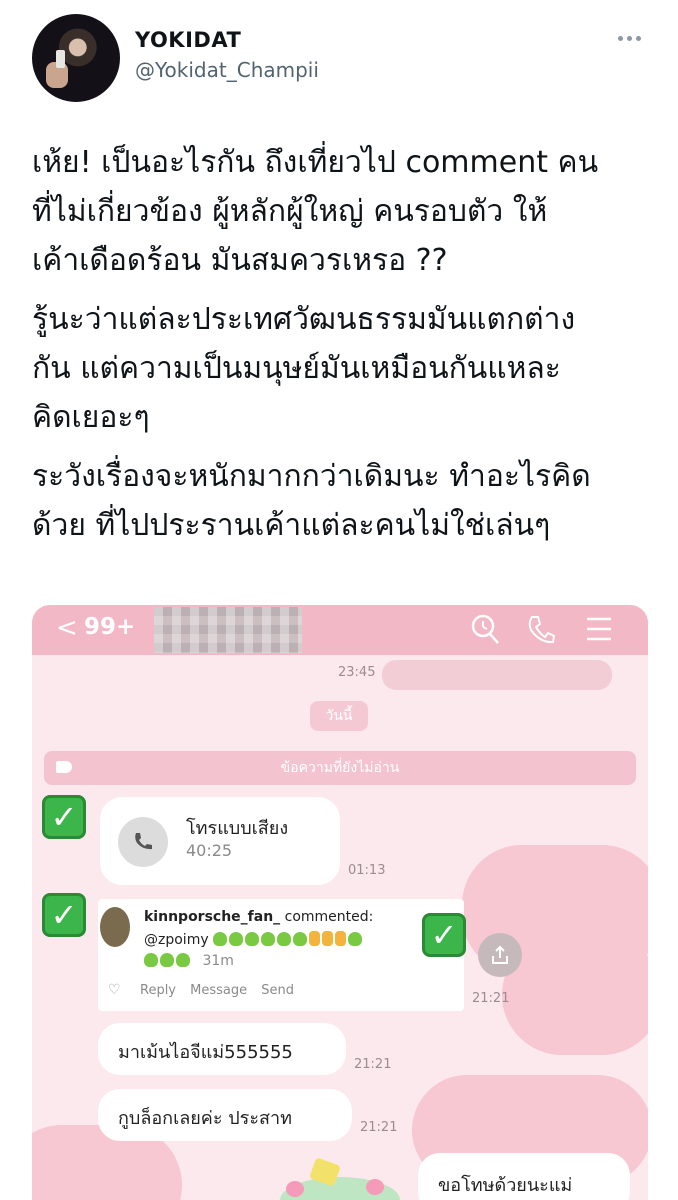 The width and height of the screenshot is (678, 1200). I want to click on heart-icon: ♡, so click(114, 990).